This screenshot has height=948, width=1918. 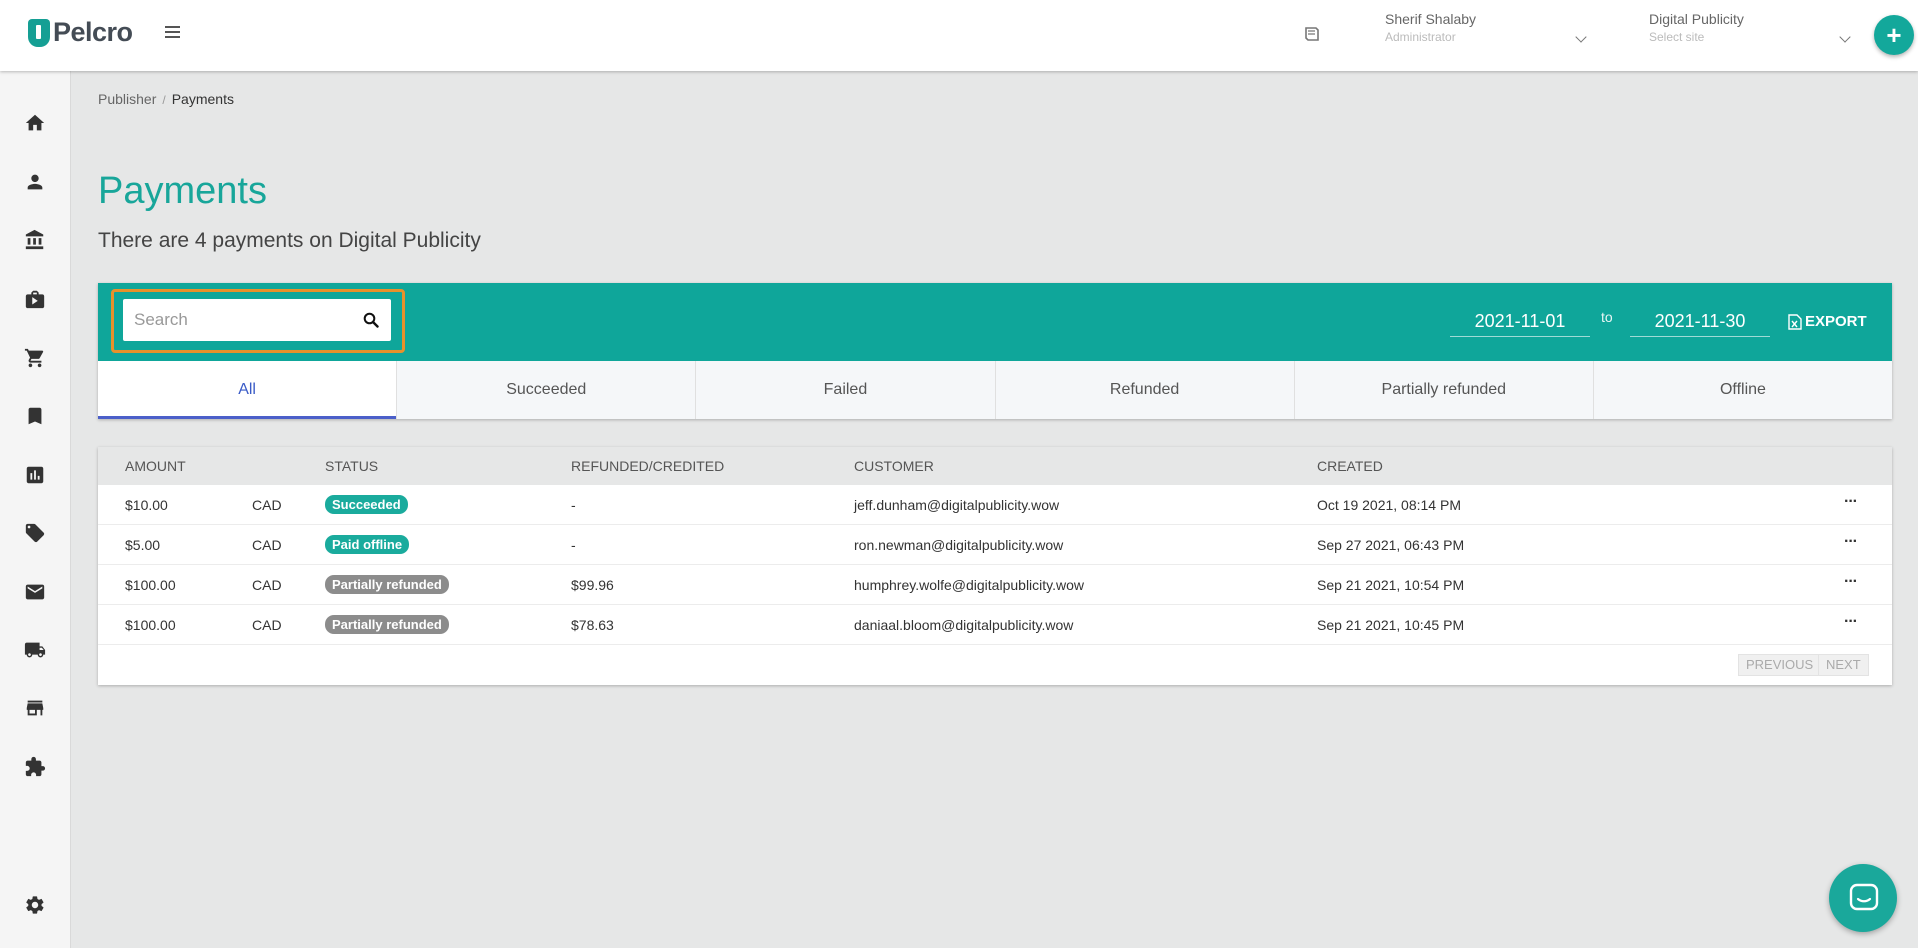 I want to click on page-title: Payments, so click(x=182, y=191).